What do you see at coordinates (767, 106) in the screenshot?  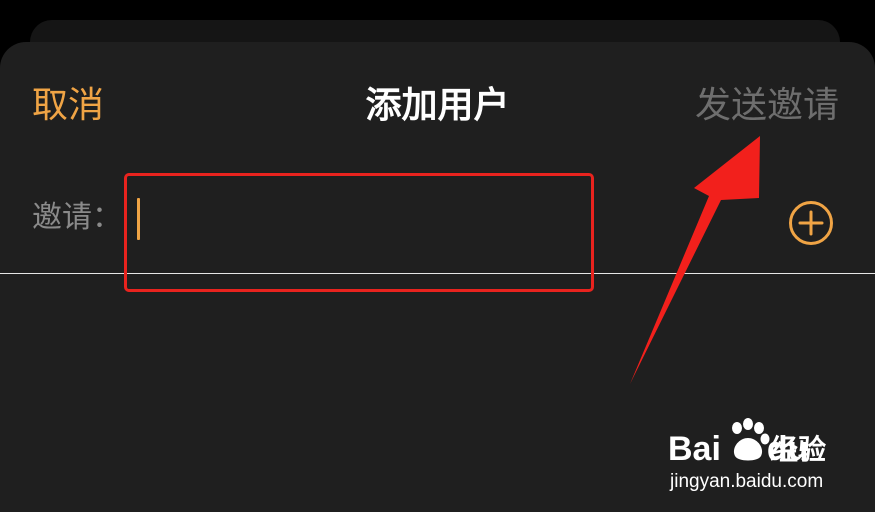 I see `send-invite-button: 发送邀请` at bounding box center [767, 106].